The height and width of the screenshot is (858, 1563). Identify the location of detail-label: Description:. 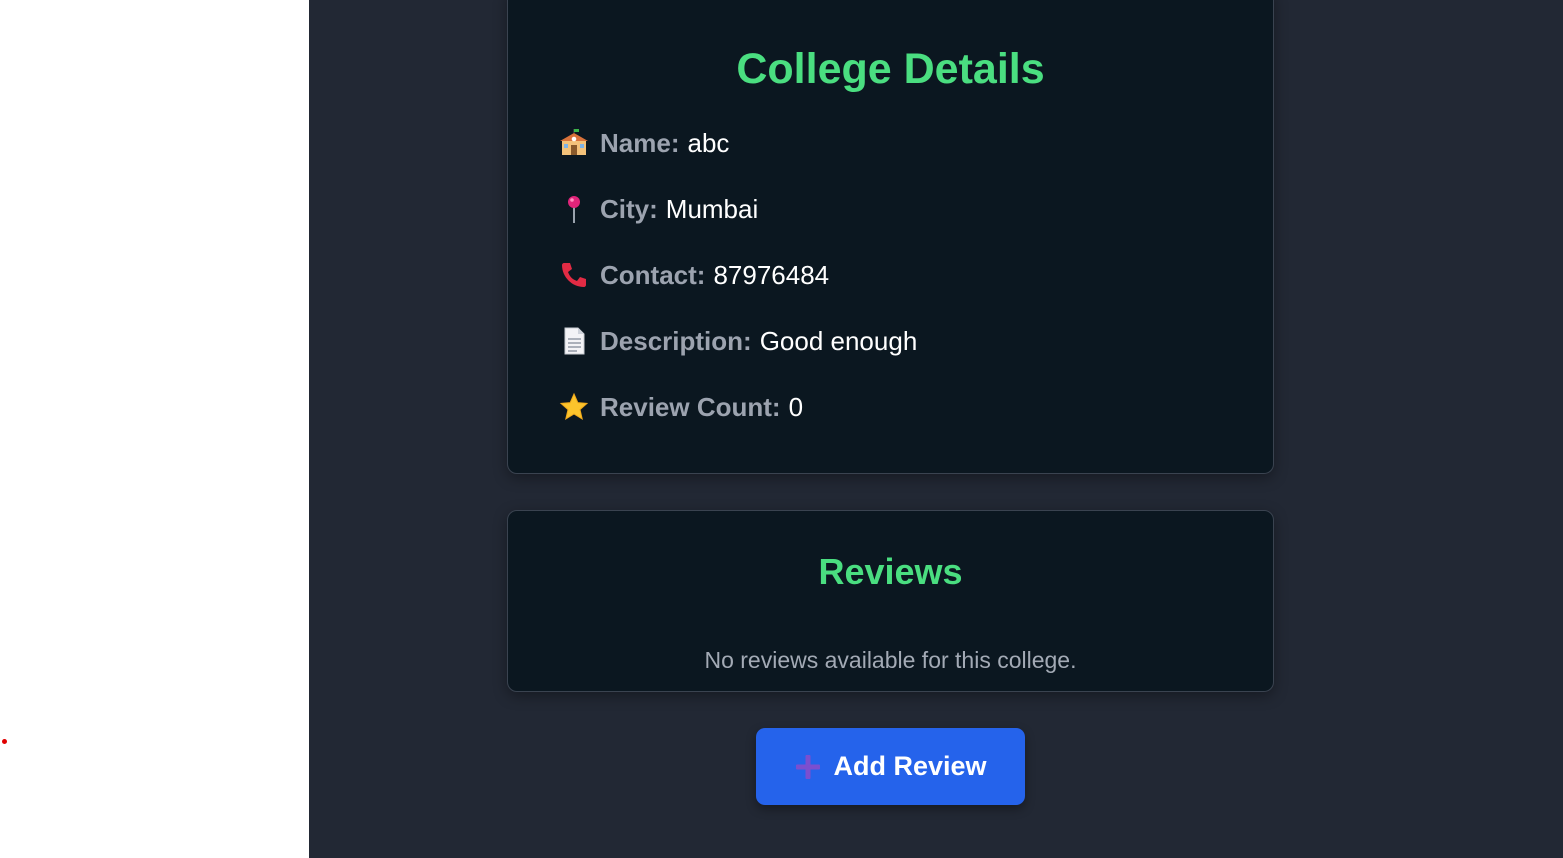
(676, 340).